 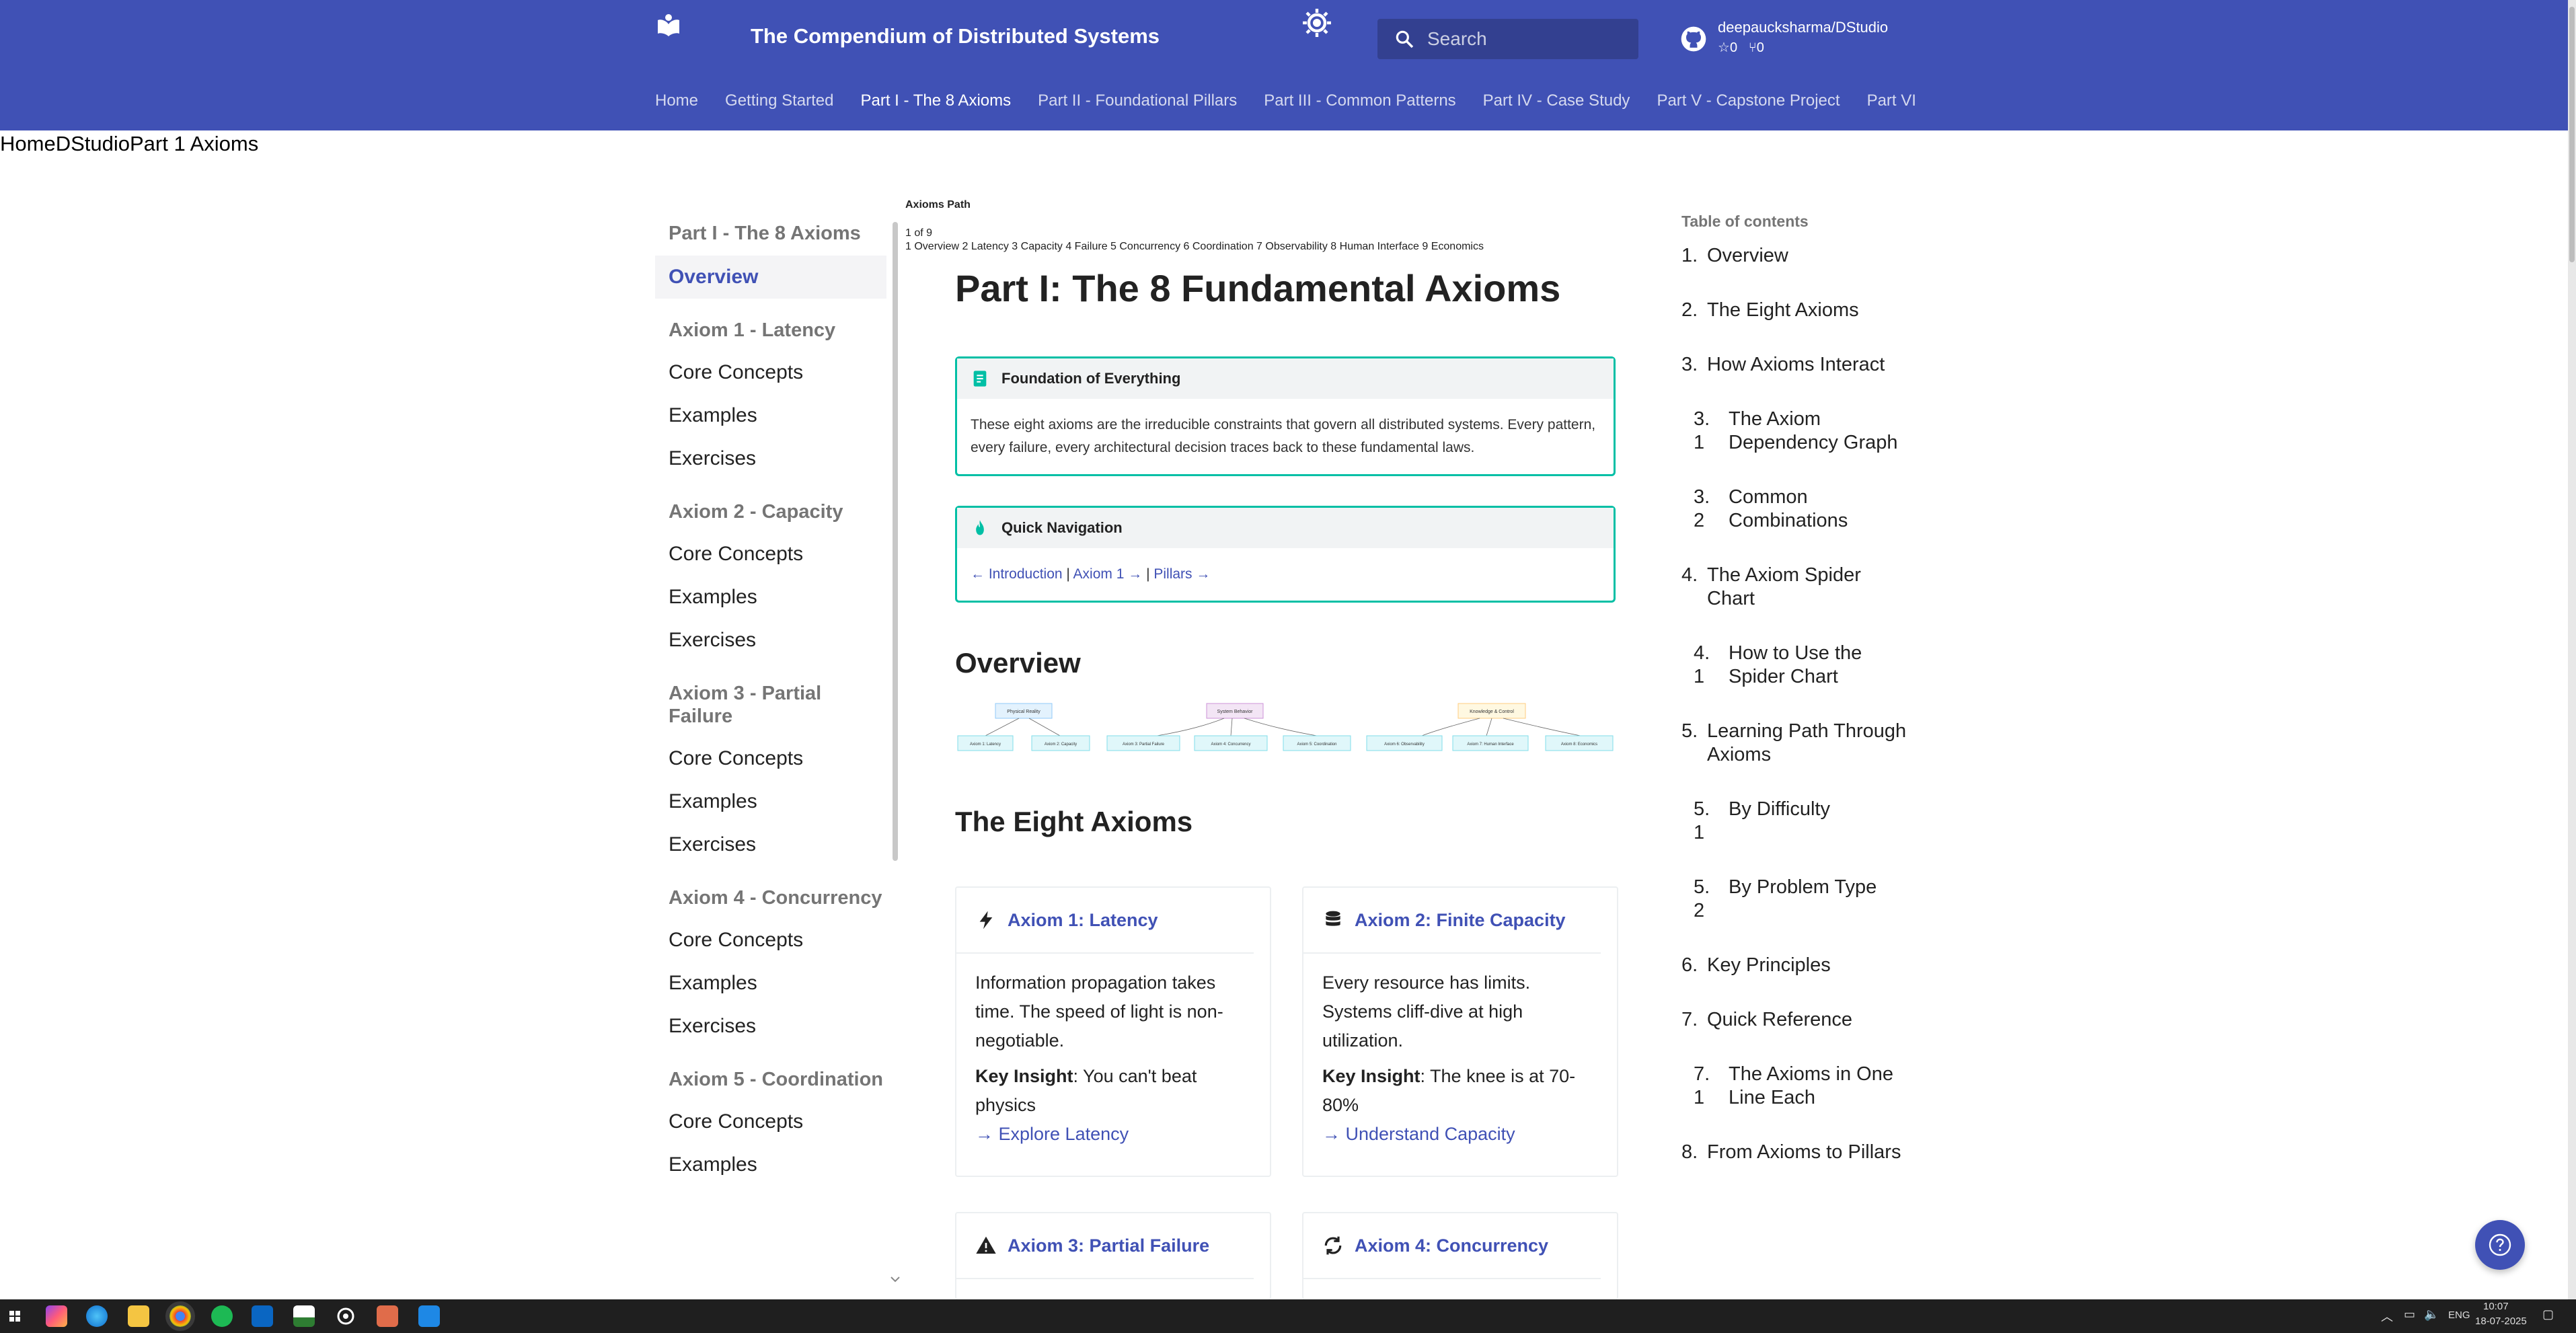 What do you see at coordinates (1460, 920) in the screenshot?
I see `card-title-link: Axiom 2: Finite Capacity` at bounding box center [1460, 920].